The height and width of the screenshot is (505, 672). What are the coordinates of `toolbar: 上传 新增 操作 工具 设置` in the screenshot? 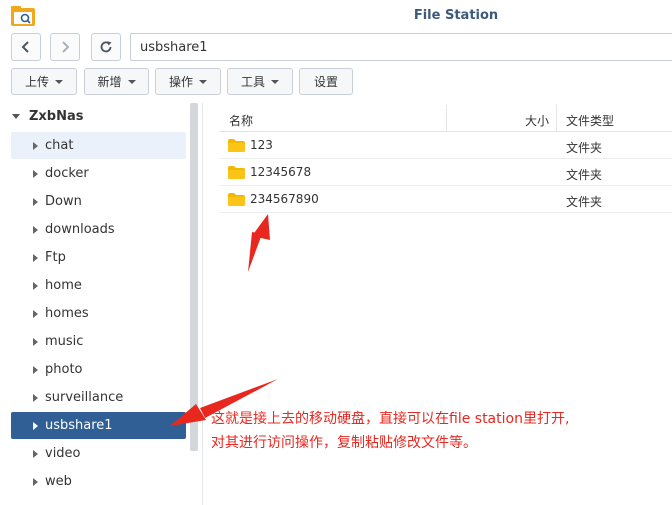 It's located at (336, 83).